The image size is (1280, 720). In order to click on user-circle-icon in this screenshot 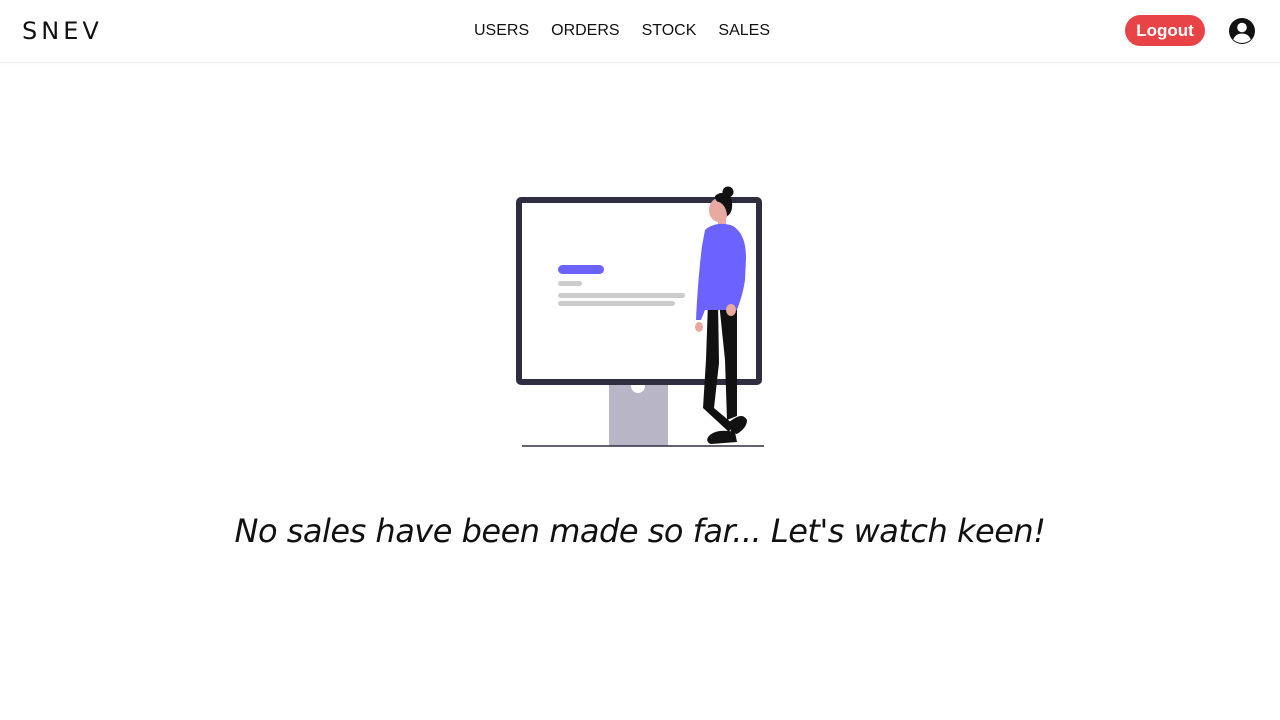, I will do `click(1242, 31)`.